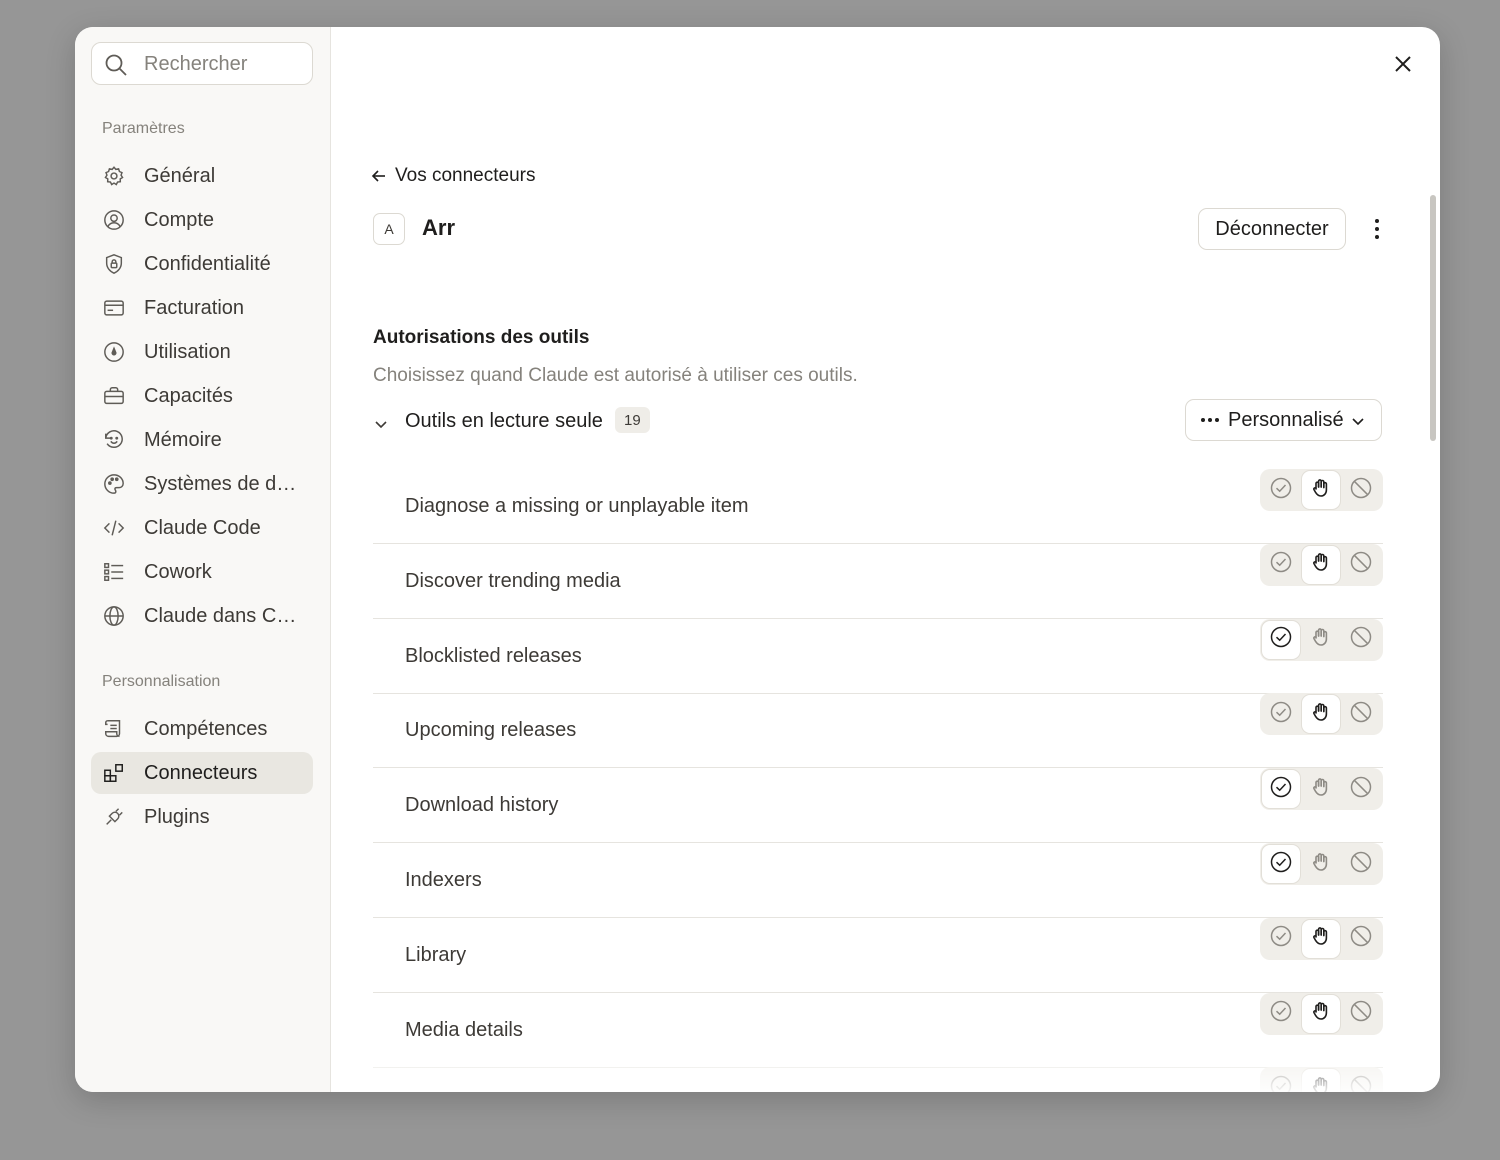 Image resolution: width=1500 pixels, height=1160 pixels. I want to click on search-input, so click(224, 64).